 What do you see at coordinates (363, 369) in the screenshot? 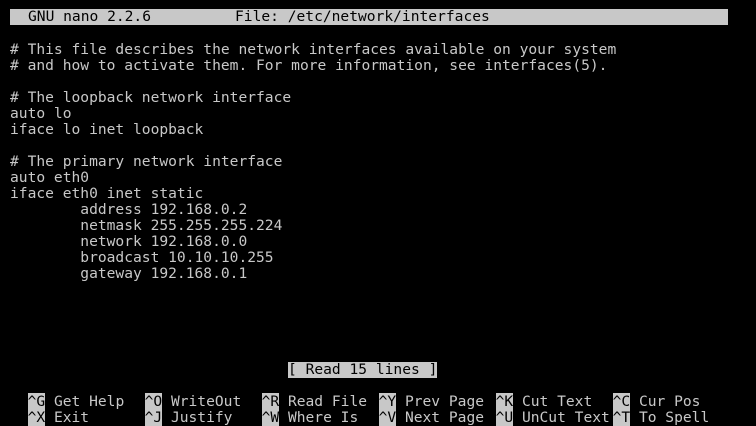
I see `status-message: [ Read 15 lines ]` at bounding box center [363, 369].